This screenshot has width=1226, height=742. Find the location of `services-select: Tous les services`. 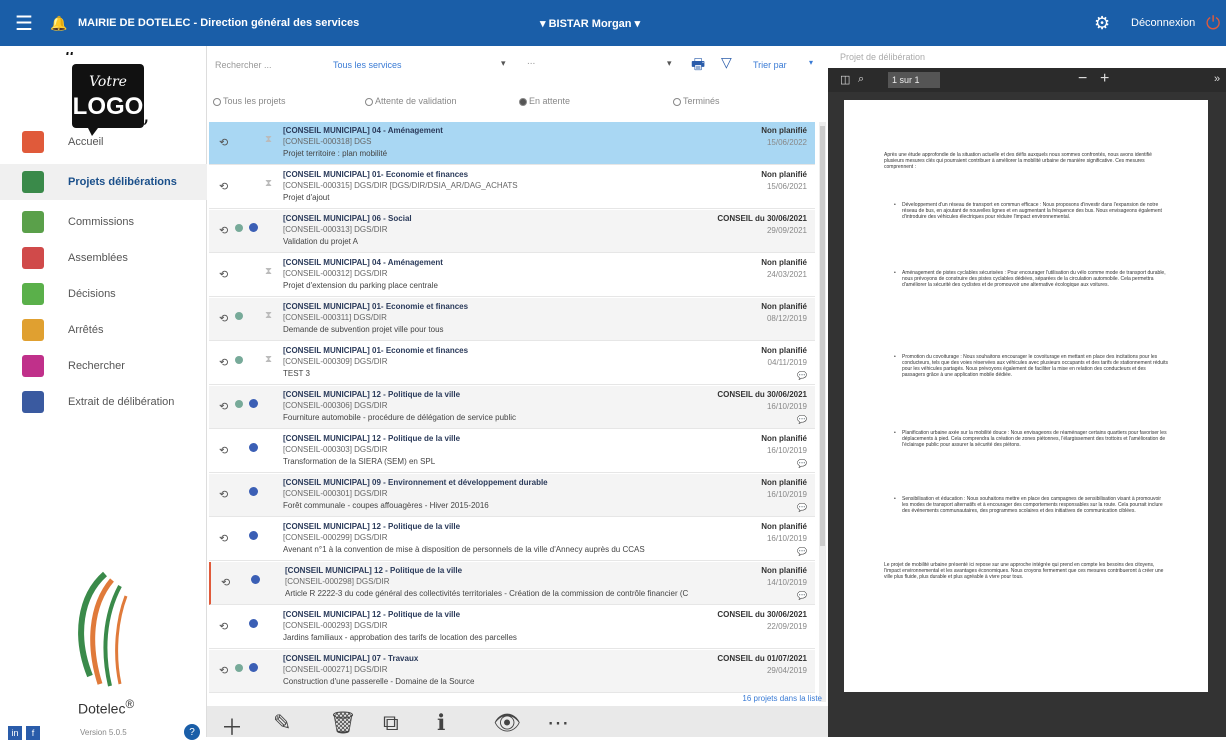

services-select: Tous les services is located at coordinates (367, 65).